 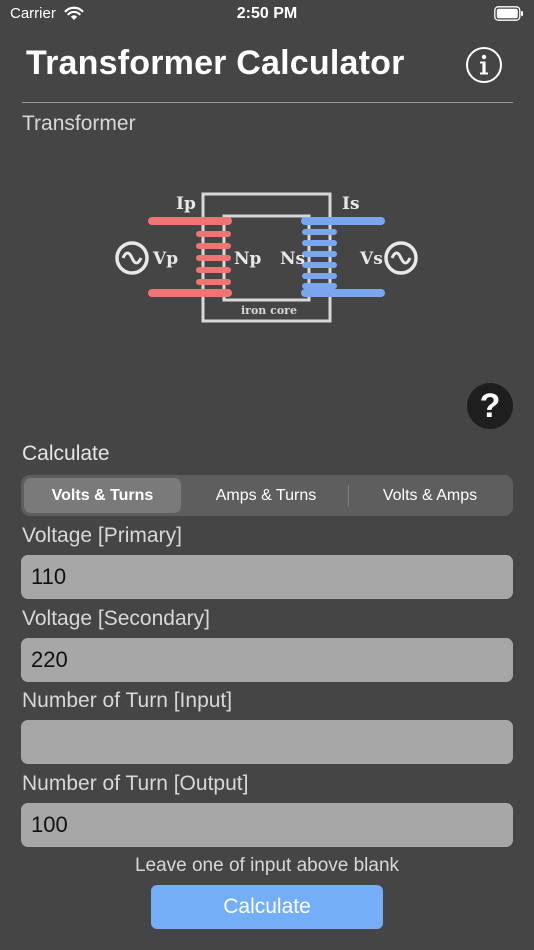 What do you see at coordinates (66, 453) in the screenshot?
I see `calculate-section-label: Calculate` at bounding box center [66, 453].